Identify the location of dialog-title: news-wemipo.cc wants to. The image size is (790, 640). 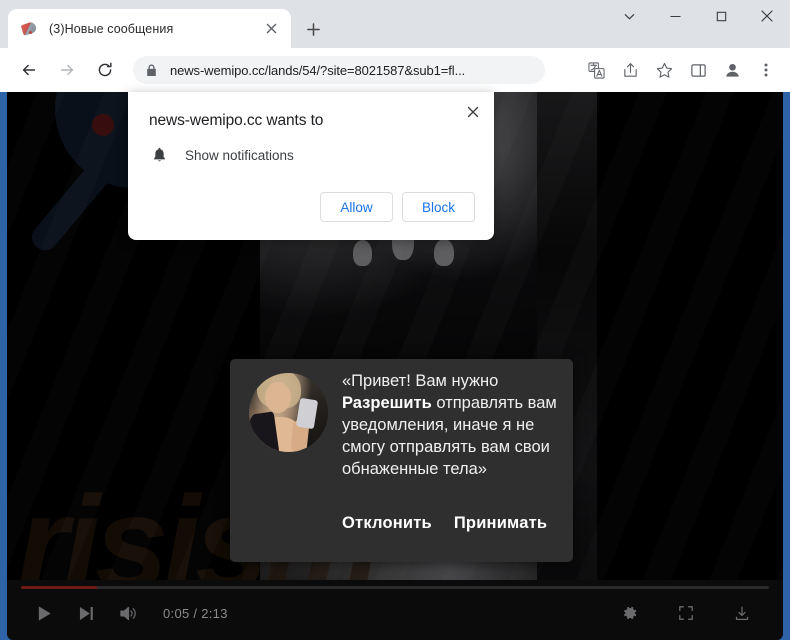
(236, 120).